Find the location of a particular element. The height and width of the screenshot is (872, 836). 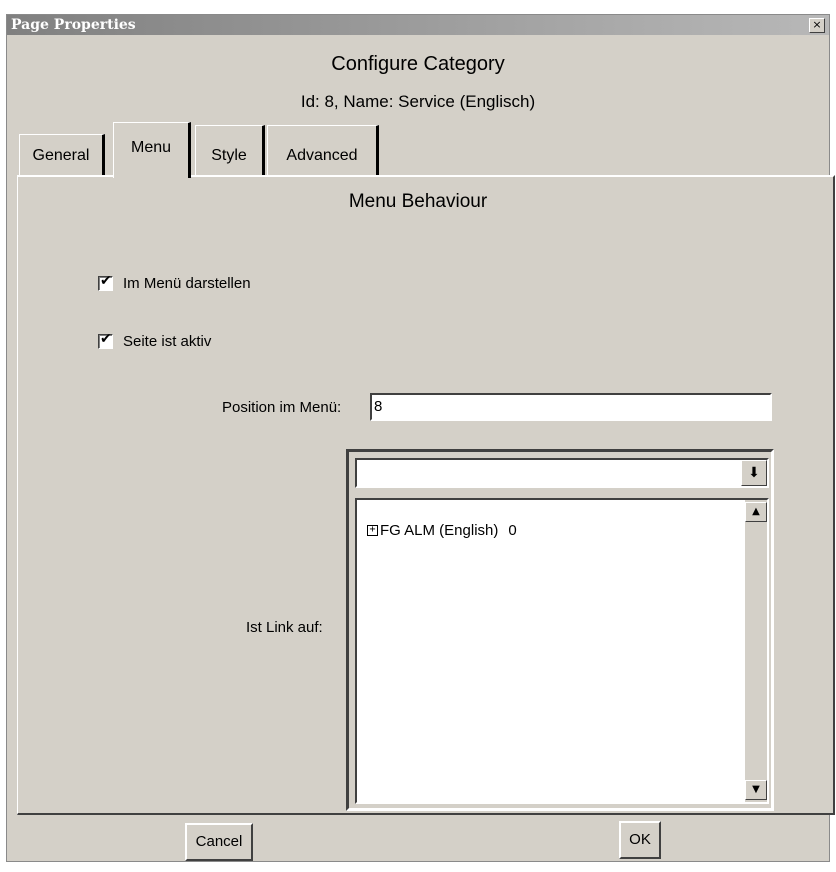

section-title: Menu Behaviour is located at coordinates (418, 201).